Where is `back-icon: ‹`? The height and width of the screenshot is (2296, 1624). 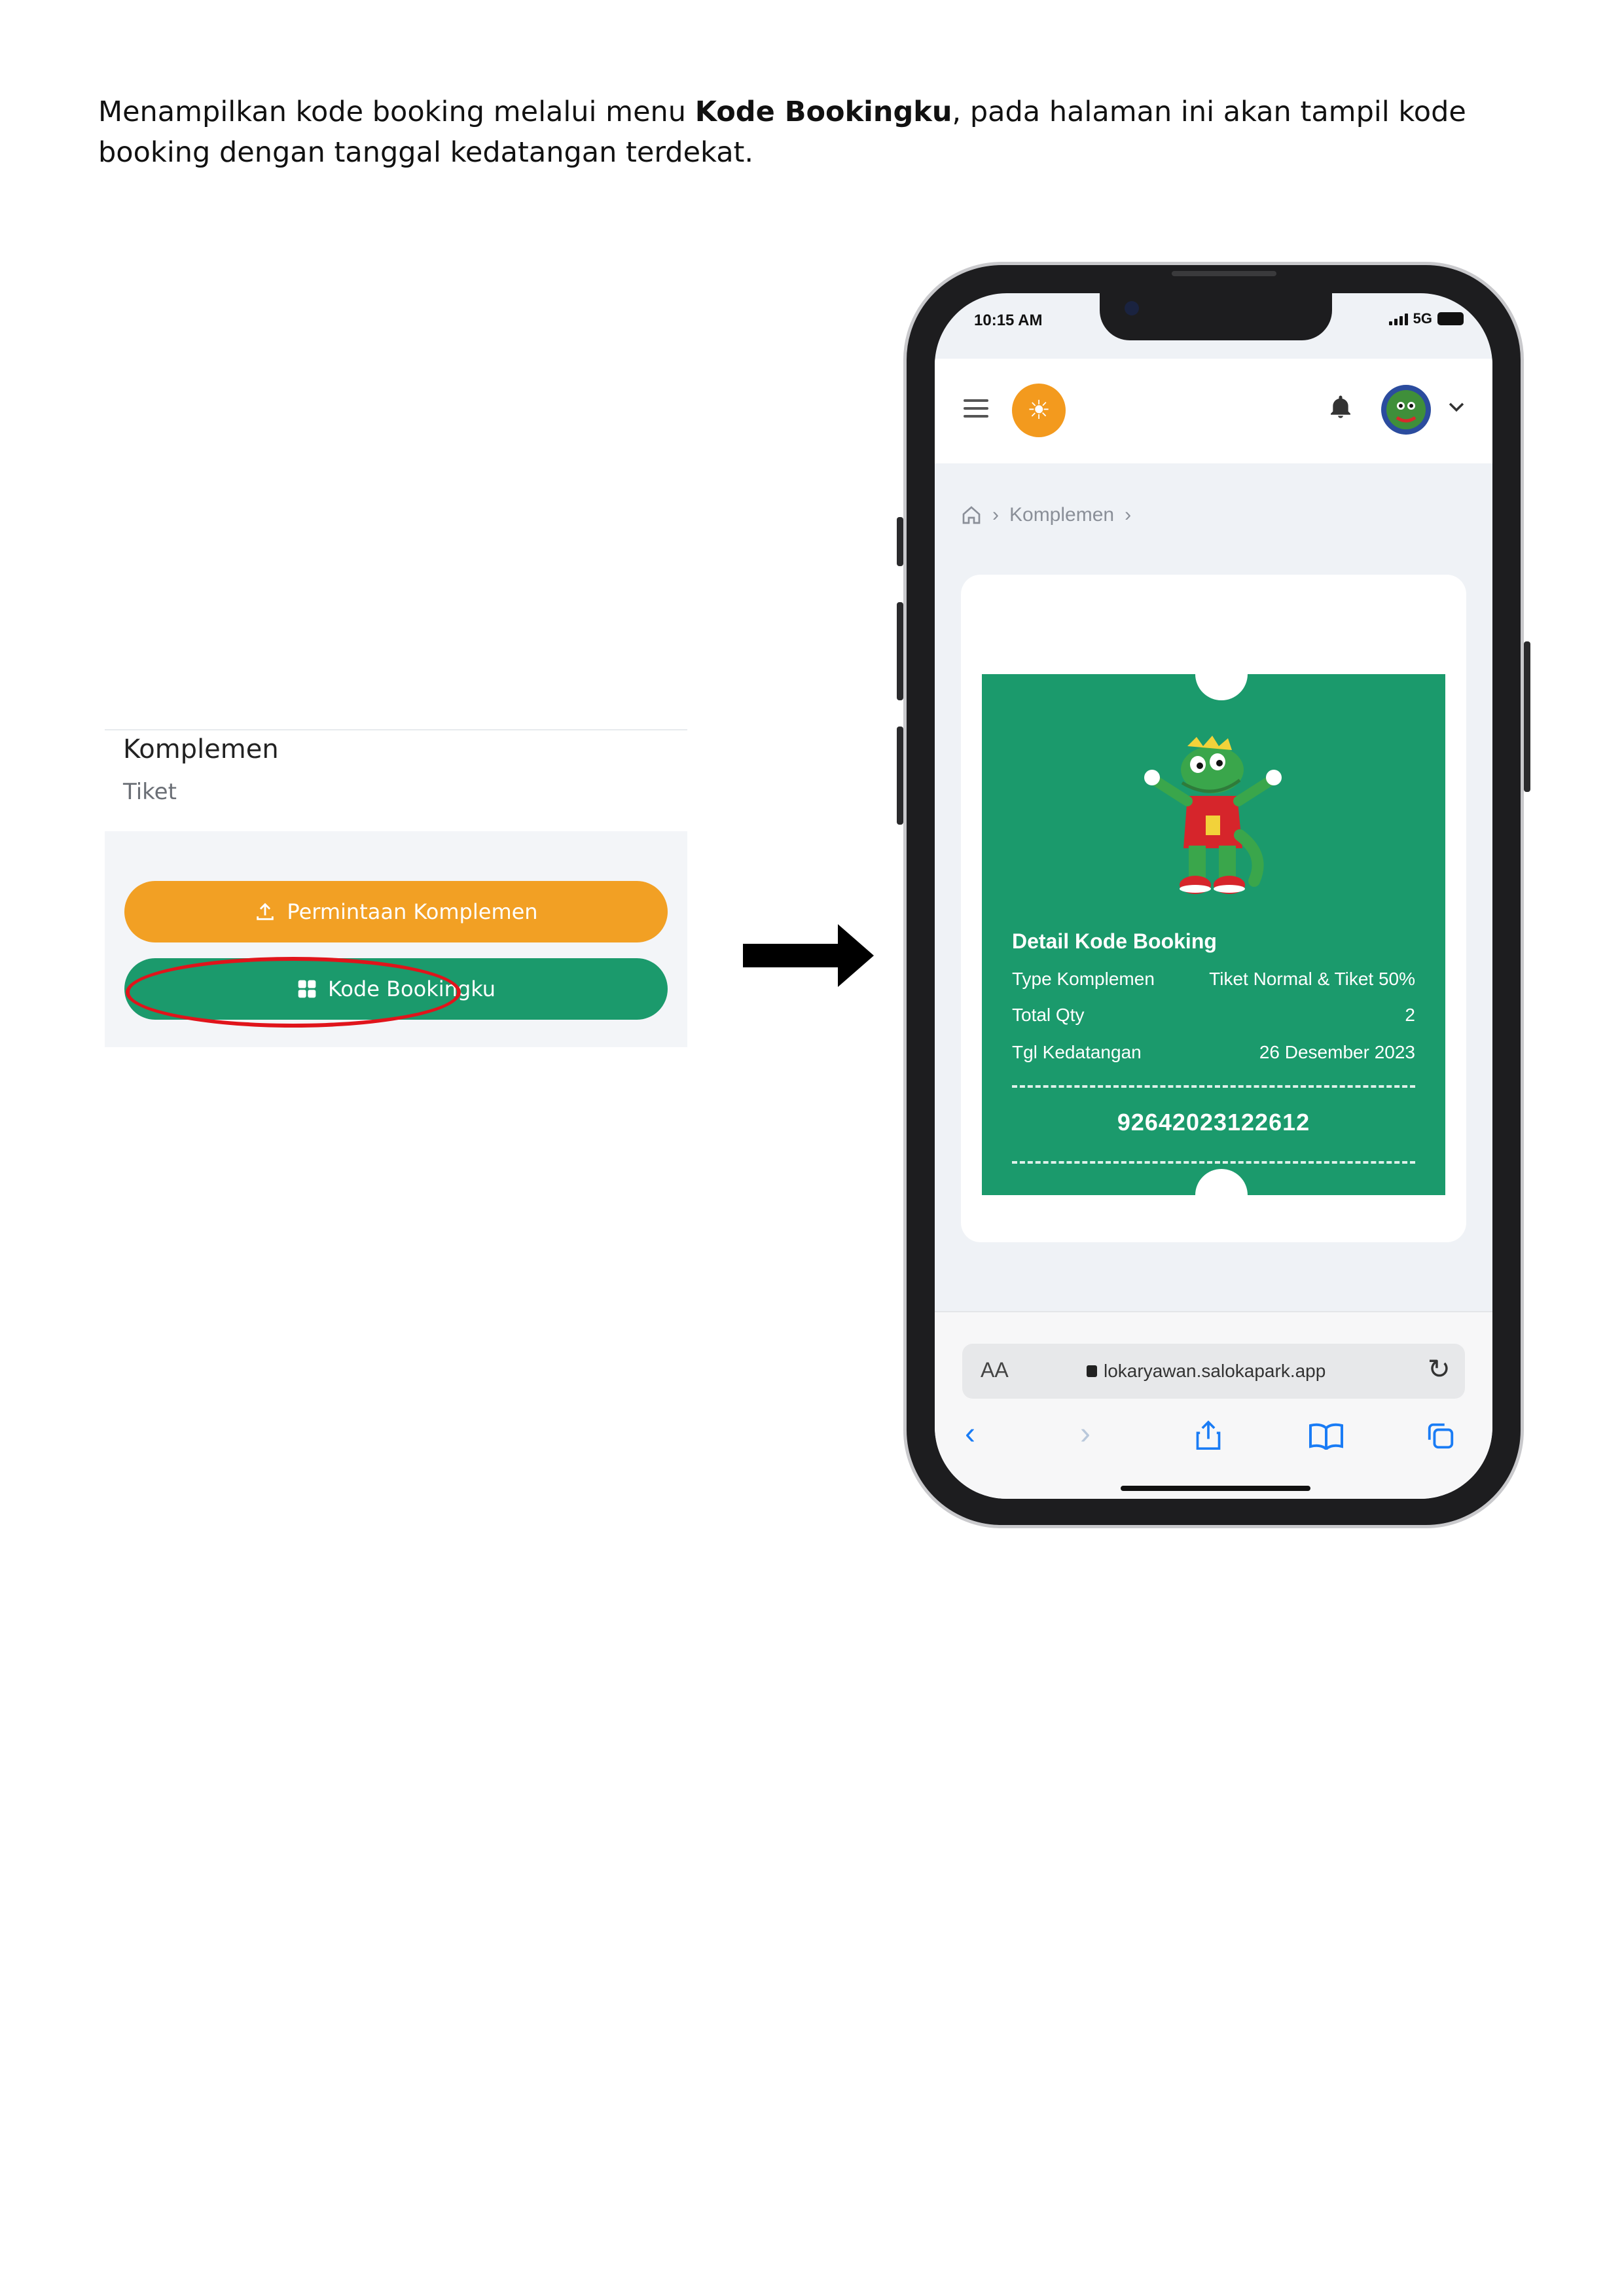
back-icon: ‹ is located at coordinates (970, 1434).